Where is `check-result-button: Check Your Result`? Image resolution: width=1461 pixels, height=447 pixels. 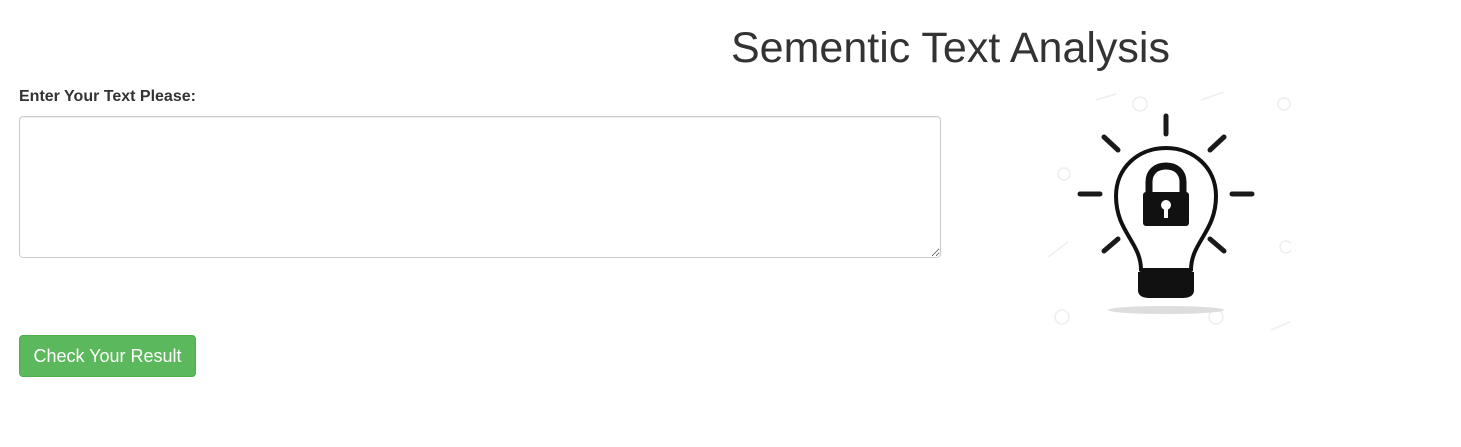
check-result-button: Check Your Result is located at coordinates (107, 356).